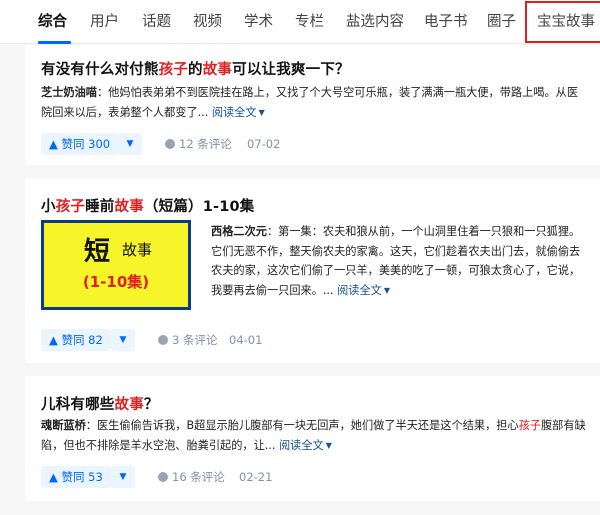 The width and height of the screenshot is (600, 515). I want to click on tab-ebooks: 电子书, so click(446, 22).